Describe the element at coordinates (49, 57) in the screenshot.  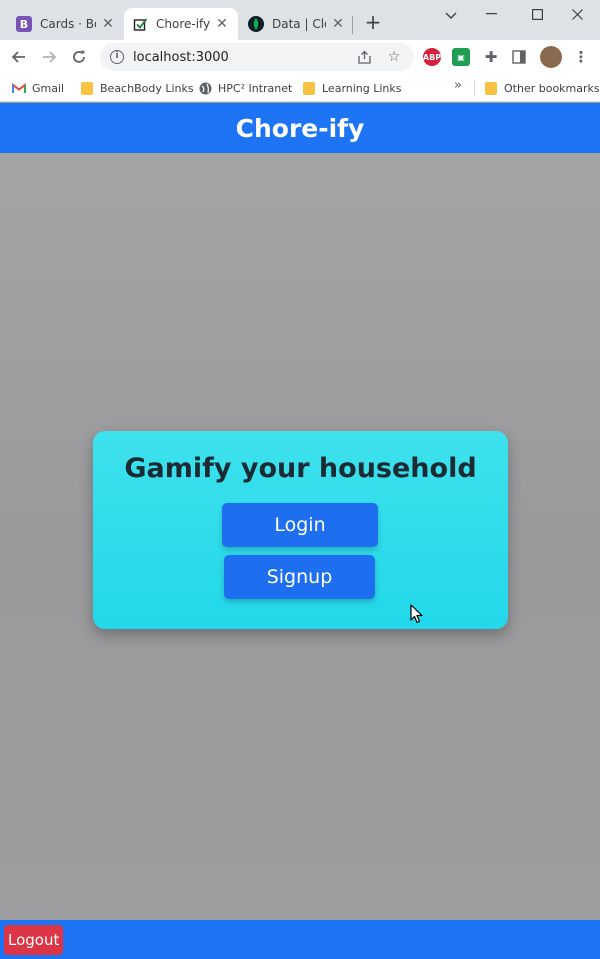
I see `forward-arrow-icon` at that location.